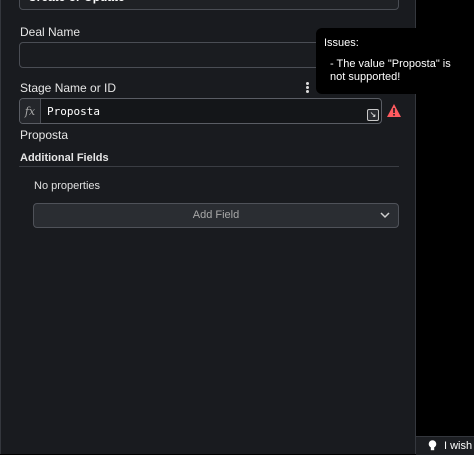 The height and width of the screenshot is (455, 474). I want to click on feedback-corner: I wish, so click(445, 445).